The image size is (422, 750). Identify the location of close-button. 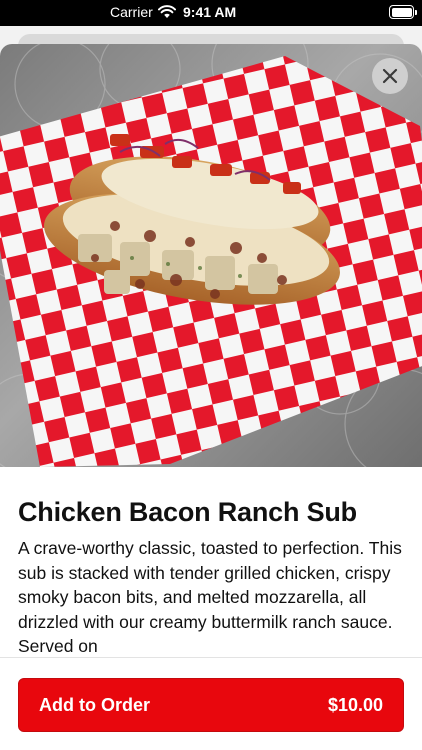
(390, 76).